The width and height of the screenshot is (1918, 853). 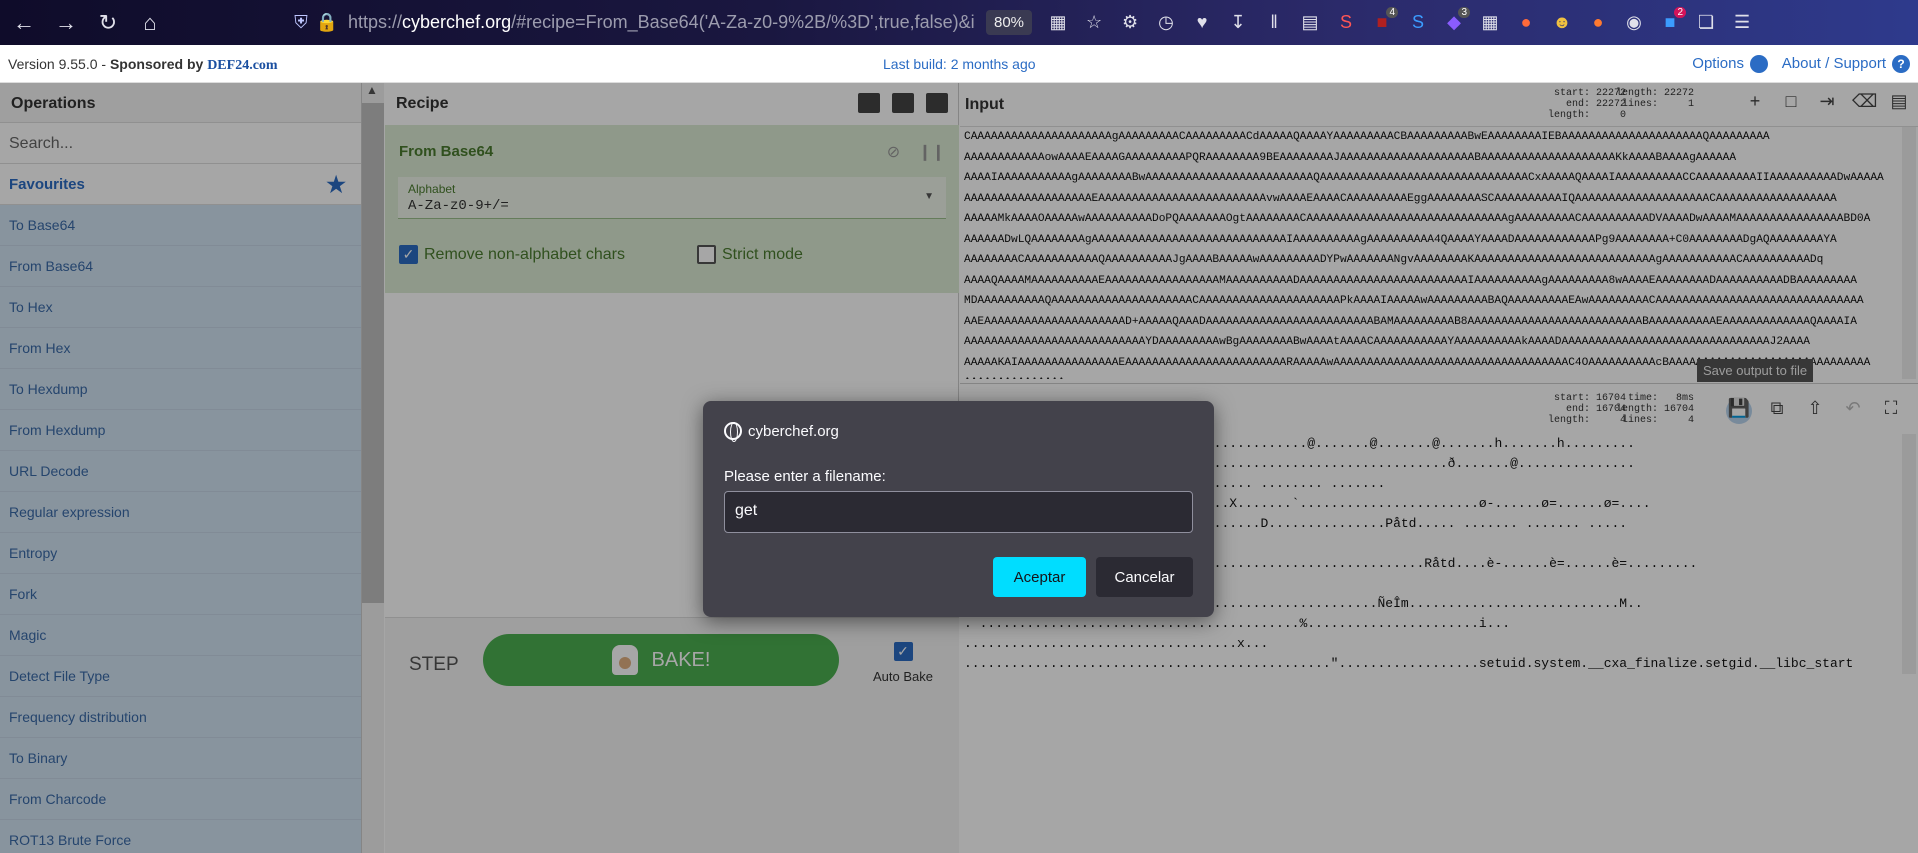 What do you see at coordinates (1130, 23) in the screenshot?
I see `settings-gear-icon: ⚙` at bounding box center [1130, 23].